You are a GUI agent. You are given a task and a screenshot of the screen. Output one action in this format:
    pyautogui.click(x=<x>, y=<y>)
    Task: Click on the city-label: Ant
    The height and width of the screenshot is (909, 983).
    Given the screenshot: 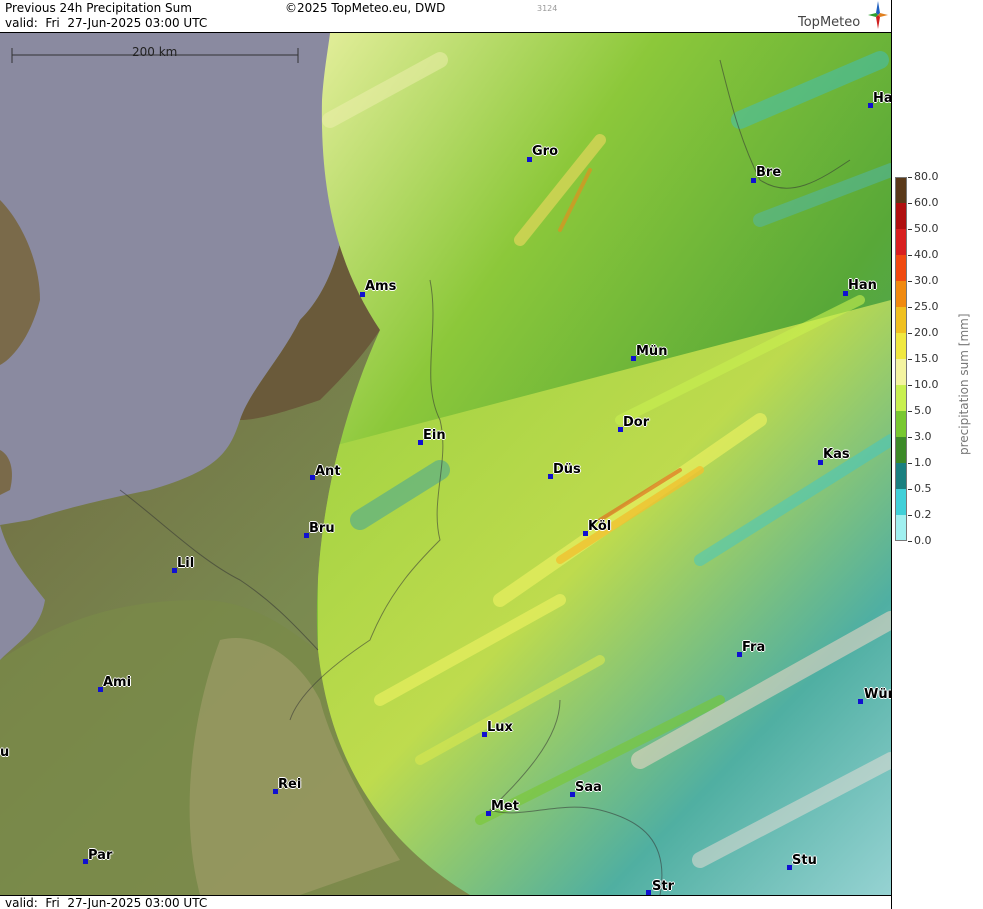 What is the action you would take?
    pyautogui.click(x=328, y=471)
    